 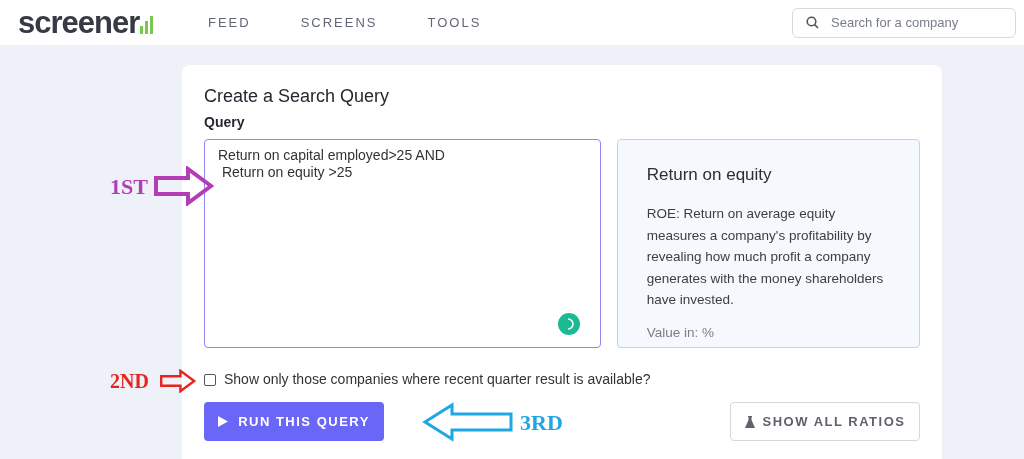 I want to click on annotation-label: 3RD, so click(x=541, y=422).